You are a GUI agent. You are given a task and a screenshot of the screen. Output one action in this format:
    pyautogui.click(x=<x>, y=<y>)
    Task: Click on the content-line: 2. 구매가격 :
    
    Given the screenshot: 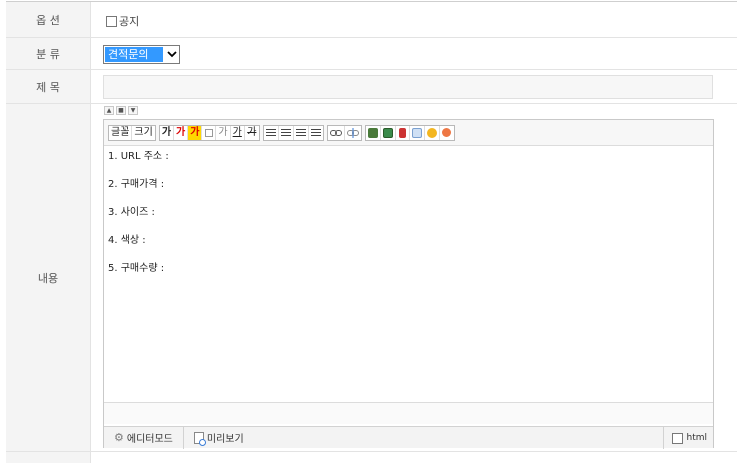 What is the action you would take?
    pyautogui.click(x=136, y=184)
    